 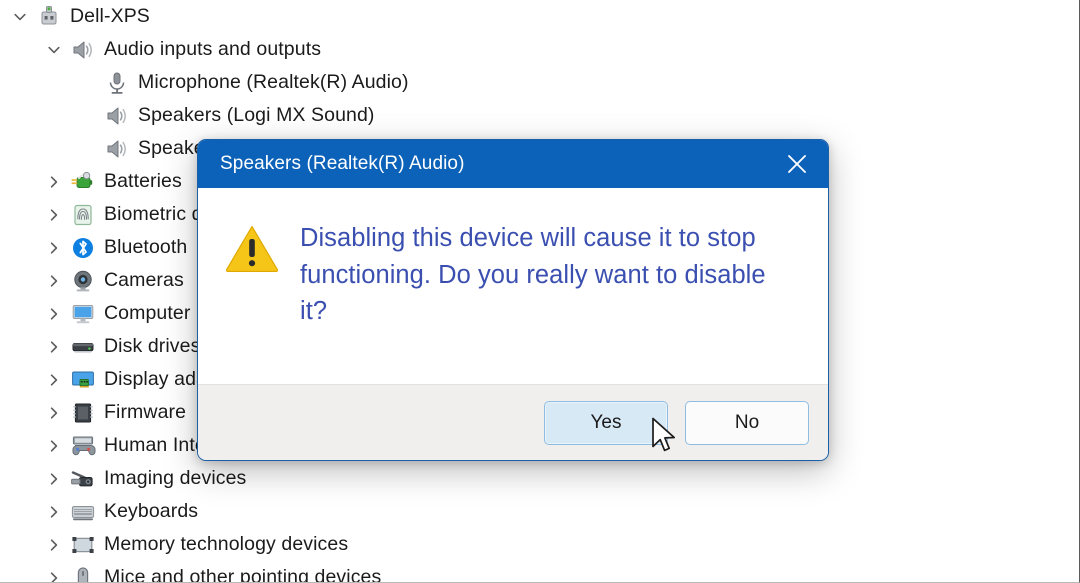 What do you see at coordinates (513, 422) in the screenshot?
I see `dialog-footer: Yes No` at bounding box center [513, 422].